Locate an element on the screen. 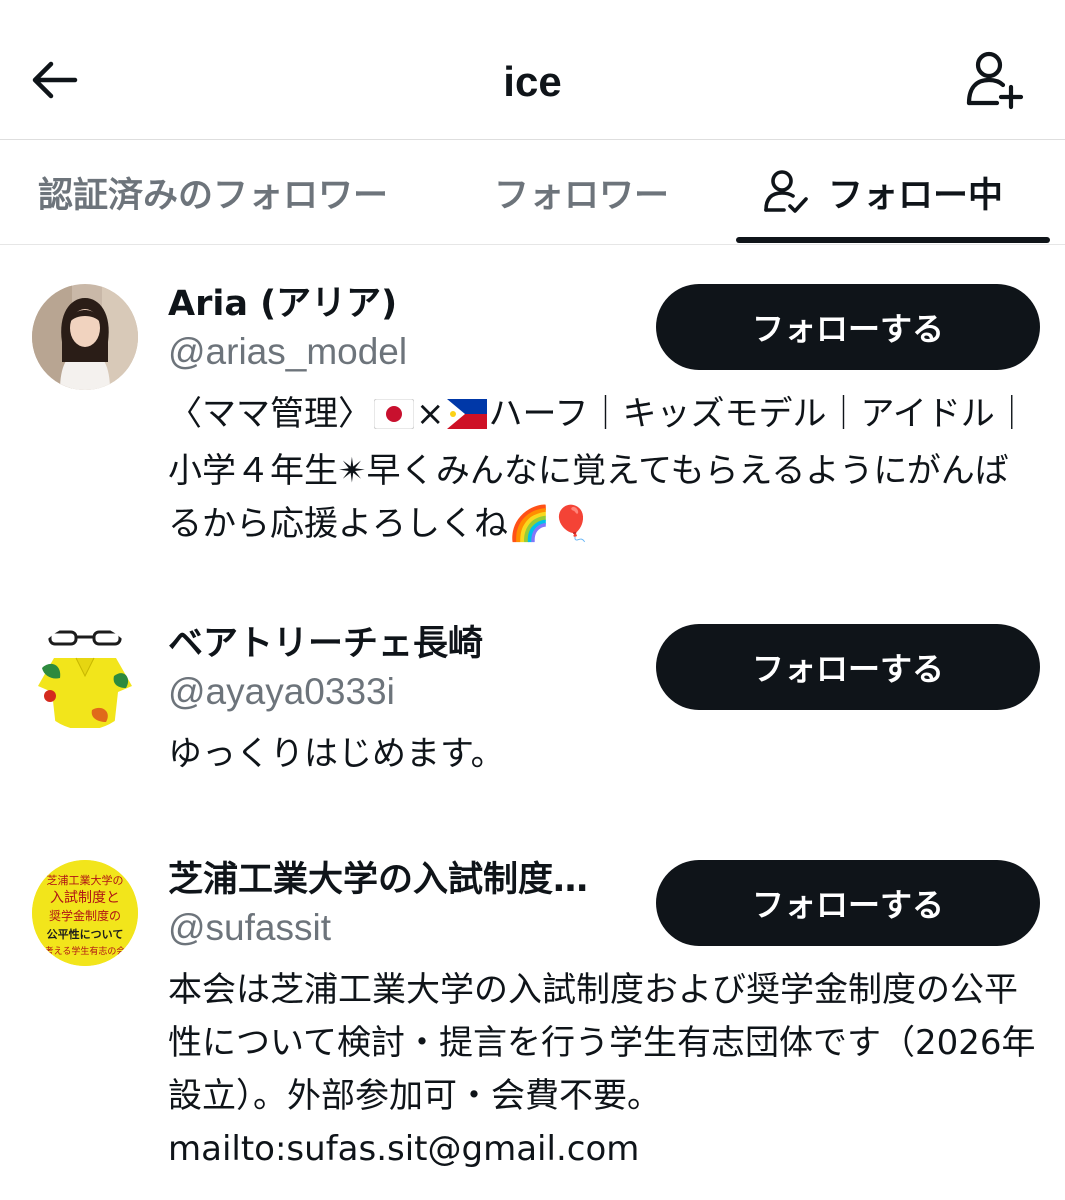  bio-text: × is located at coordinates (430, 414).